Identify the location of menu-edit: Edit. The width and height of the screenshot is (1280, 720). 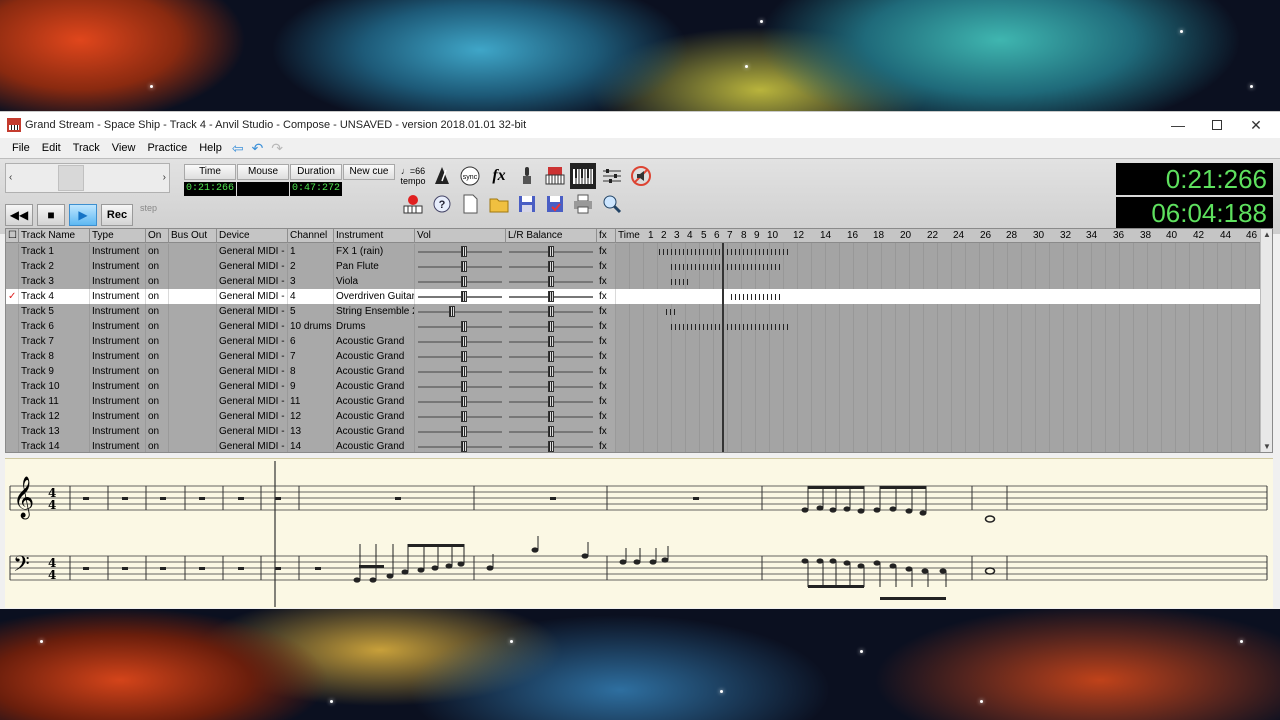
(51, 148).